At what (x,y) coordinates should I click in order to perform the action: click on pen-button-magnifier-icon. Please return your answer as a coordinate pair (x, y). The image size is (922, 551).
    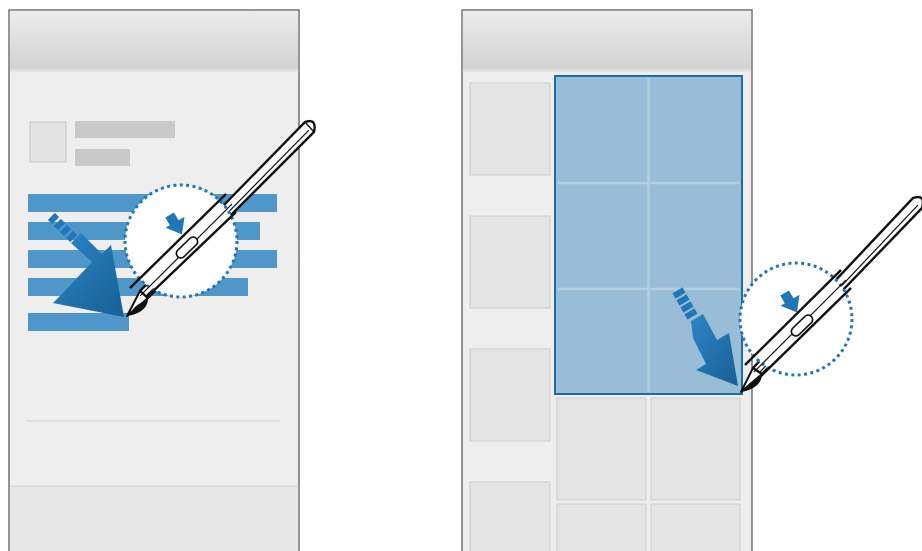
    Looking at the image, I should click on (796, 319).